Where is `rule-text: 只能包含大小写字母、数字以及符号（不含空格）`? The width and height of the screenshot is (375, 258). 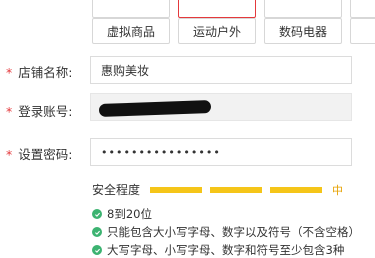 rule-text: 只能包含大小写字母、数字以及符号（不含空格） is located at coordinates (233, 232).